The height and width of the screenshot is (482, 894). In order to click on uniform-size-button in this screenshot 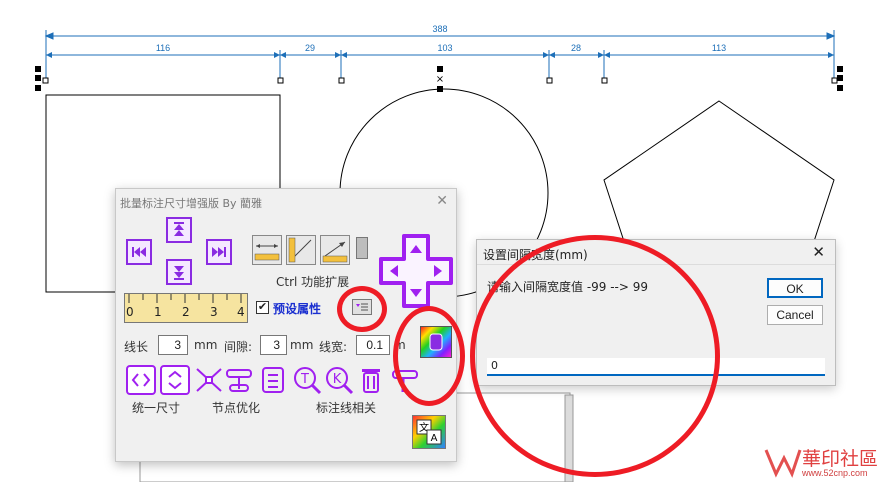, I will do `click(141, 380)`.